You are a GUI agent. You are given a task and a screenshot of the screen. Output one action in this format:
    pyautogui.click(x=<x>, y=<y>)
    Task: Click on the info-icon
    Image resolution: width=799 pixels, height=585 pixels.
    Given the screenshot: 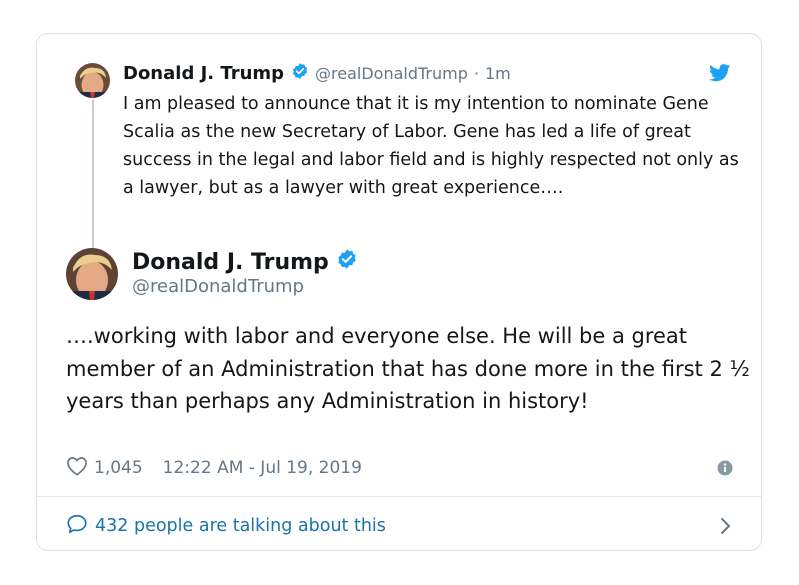 What is the action you would take?
    pyautogui.click(x=725, y=470)
    